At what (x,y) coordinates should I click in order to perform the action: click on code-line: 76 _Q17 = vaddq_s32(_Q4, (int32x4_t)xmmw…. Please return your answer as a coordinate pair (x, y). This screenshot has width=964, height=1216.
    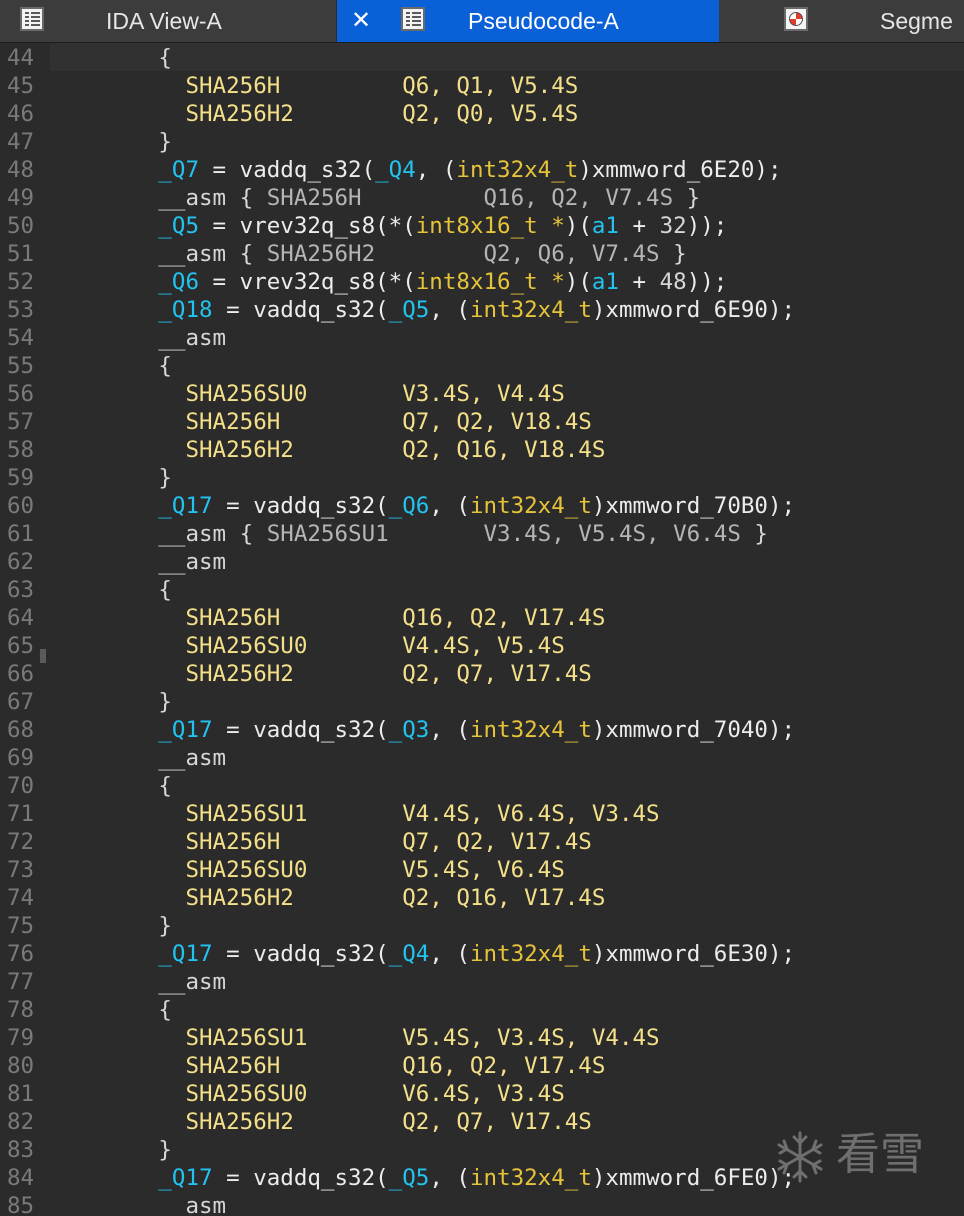
    Looking at the image, I should click on (482, 954).